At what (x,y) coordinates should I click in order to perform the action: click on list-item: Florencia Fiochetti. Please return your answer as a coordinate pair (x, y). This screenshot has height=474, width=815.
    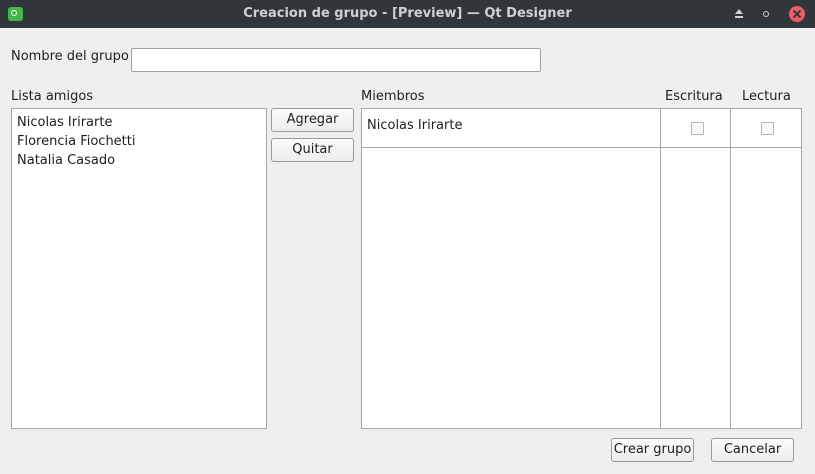
    Looking at the image, I should click on (76, 141).